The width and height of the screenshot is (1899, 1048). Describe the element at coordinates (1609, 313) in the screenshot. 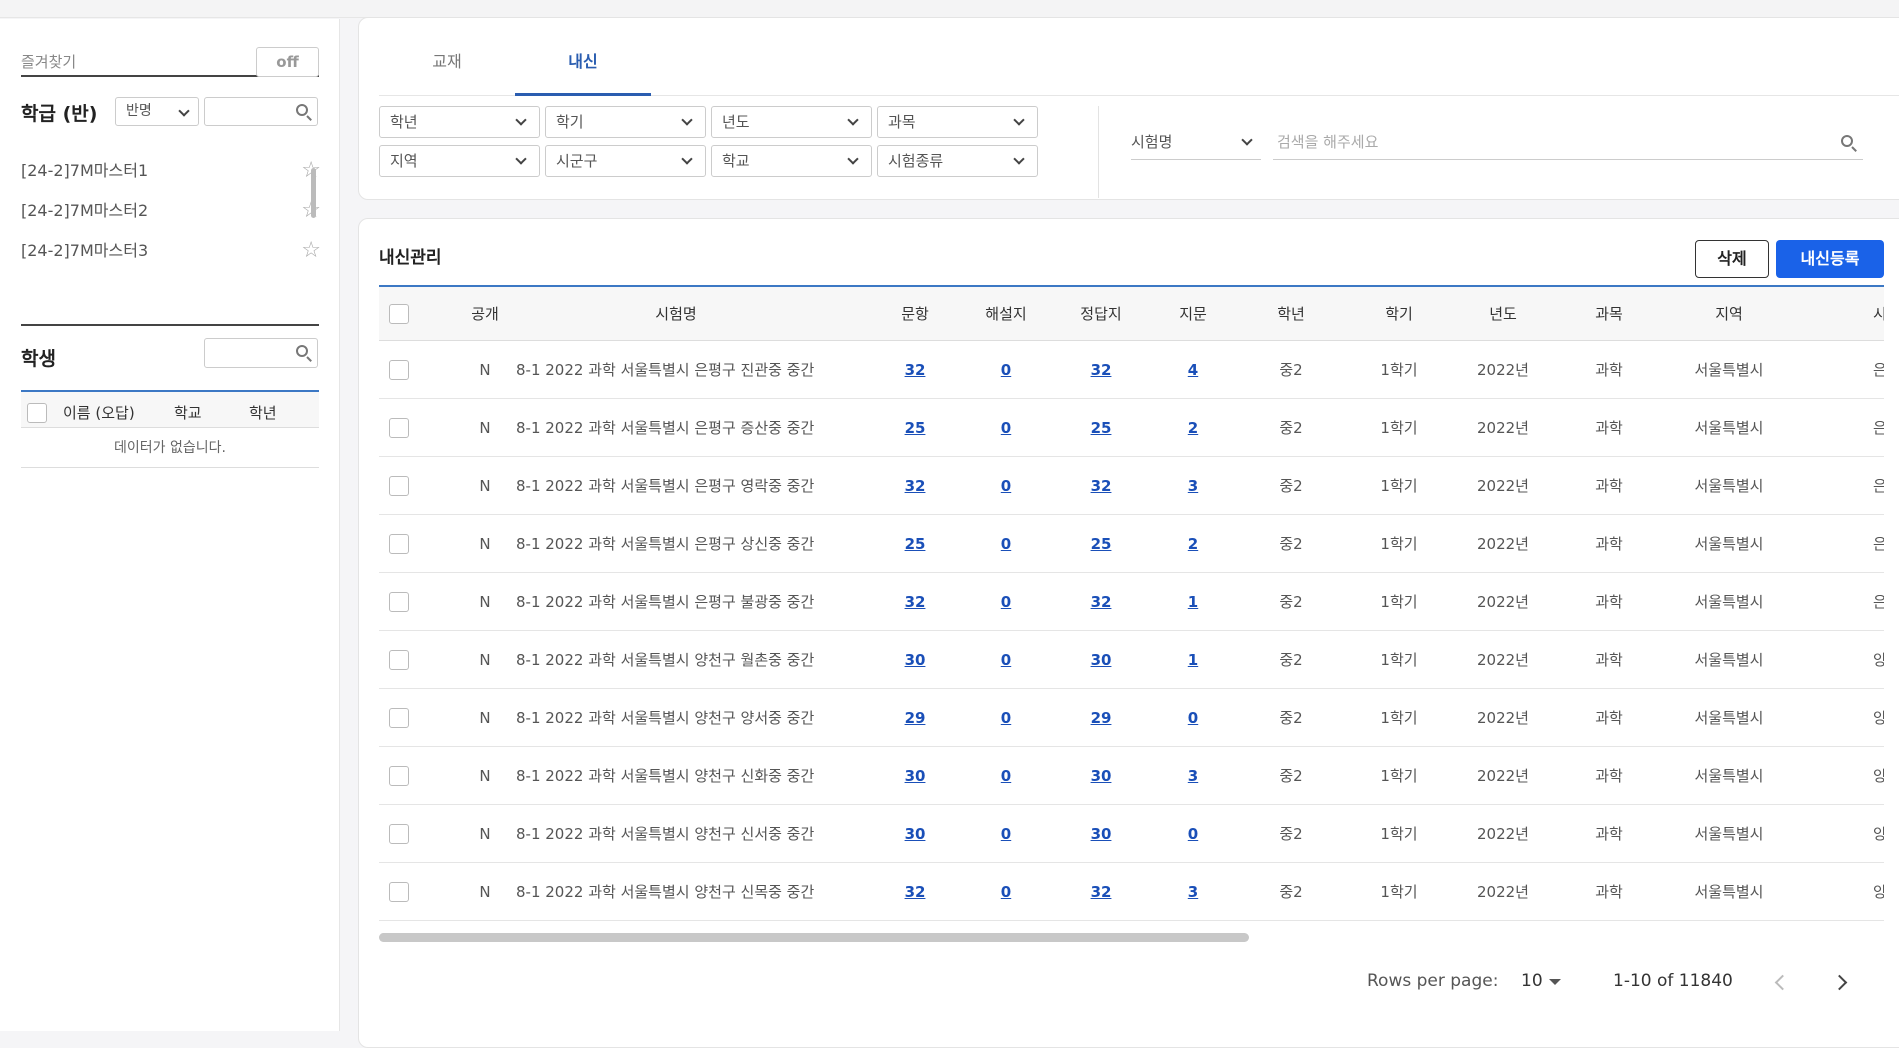

I see `header-subject: 과목` at that location.